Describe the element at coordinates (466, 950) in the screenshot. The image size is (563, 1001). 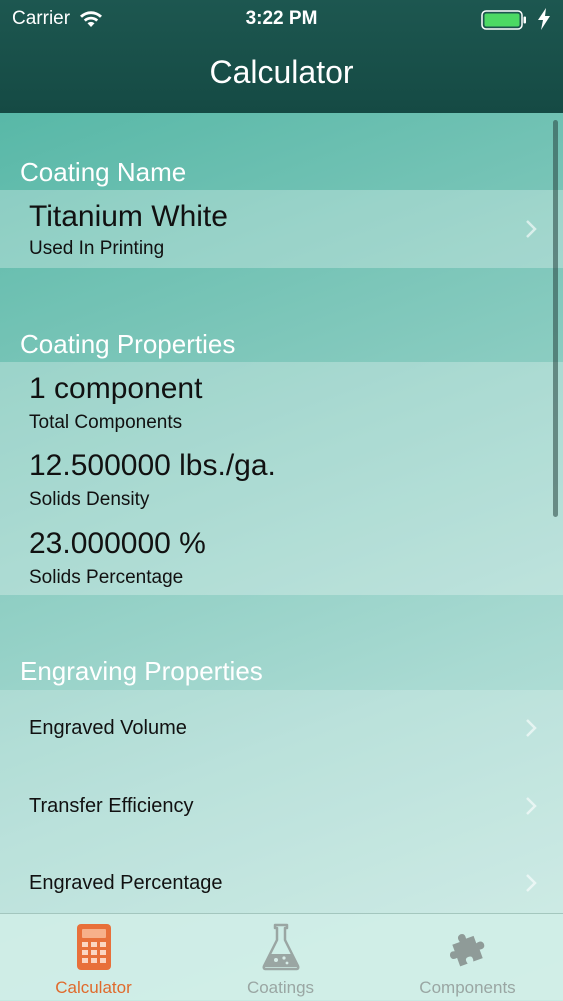
I see `puzzle-icon` at that location.